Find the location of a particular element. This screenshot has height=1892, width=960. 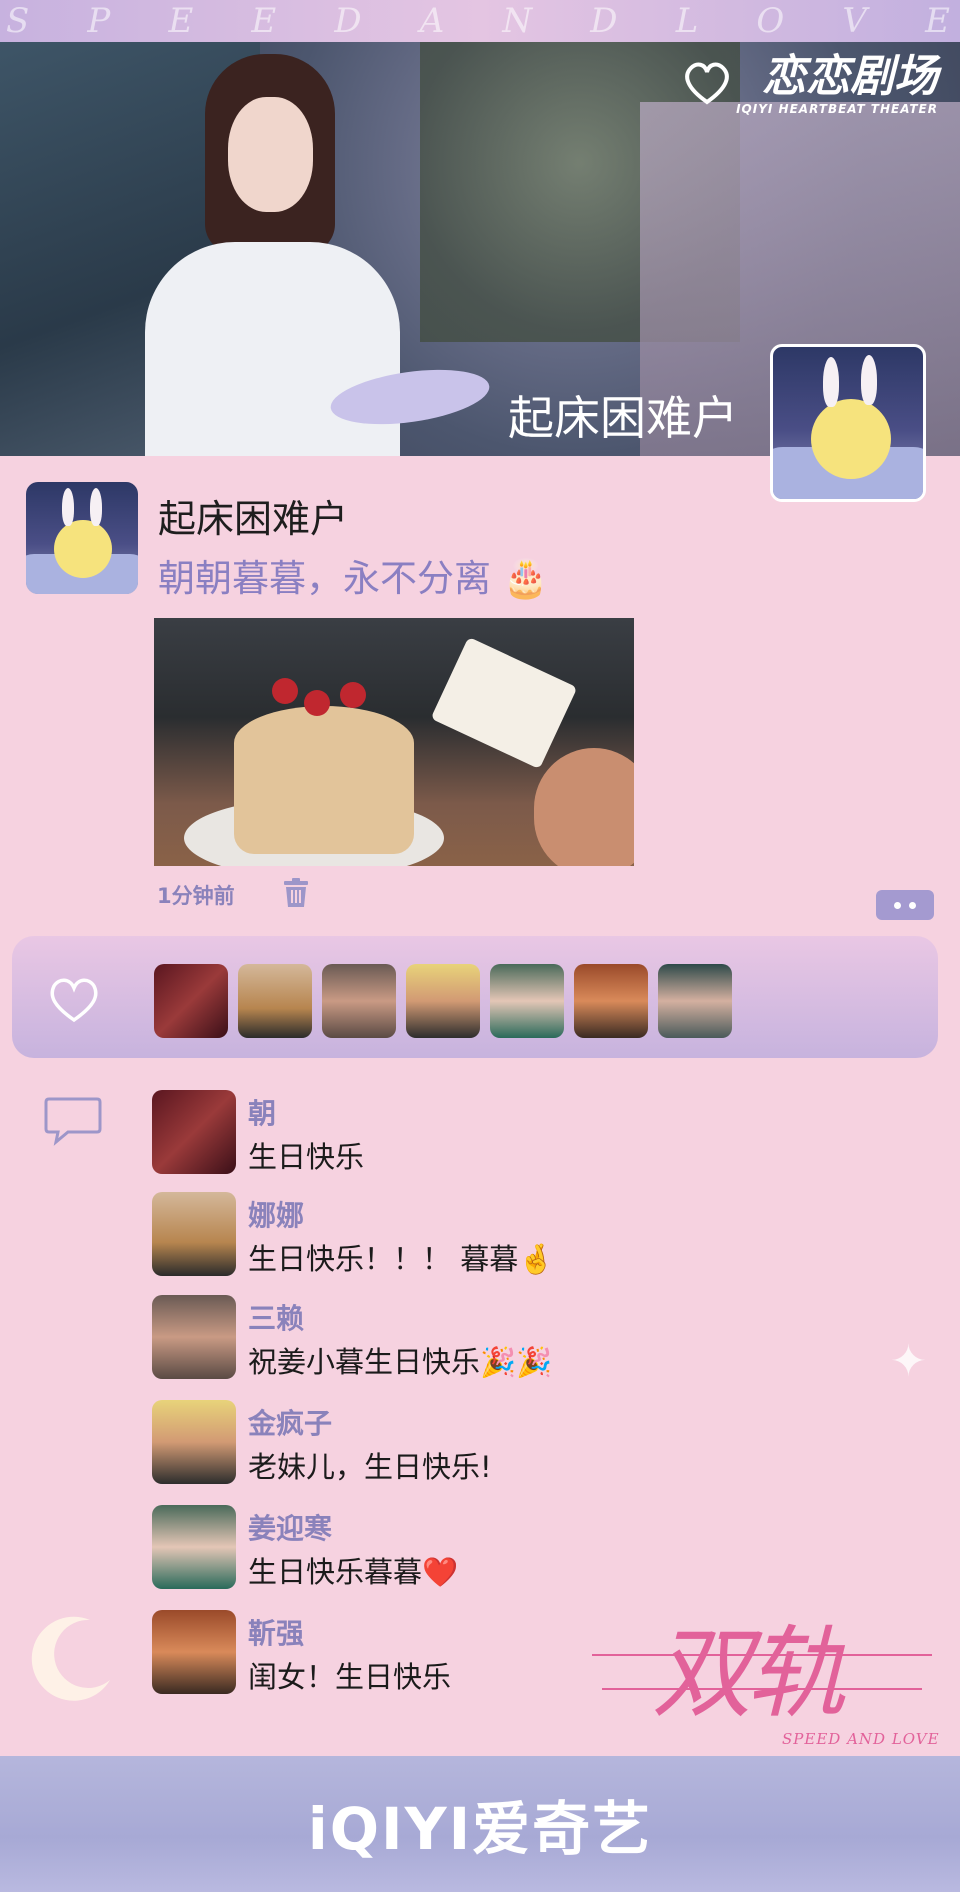

cover-person-shirt is located at coordinates (272, 349).